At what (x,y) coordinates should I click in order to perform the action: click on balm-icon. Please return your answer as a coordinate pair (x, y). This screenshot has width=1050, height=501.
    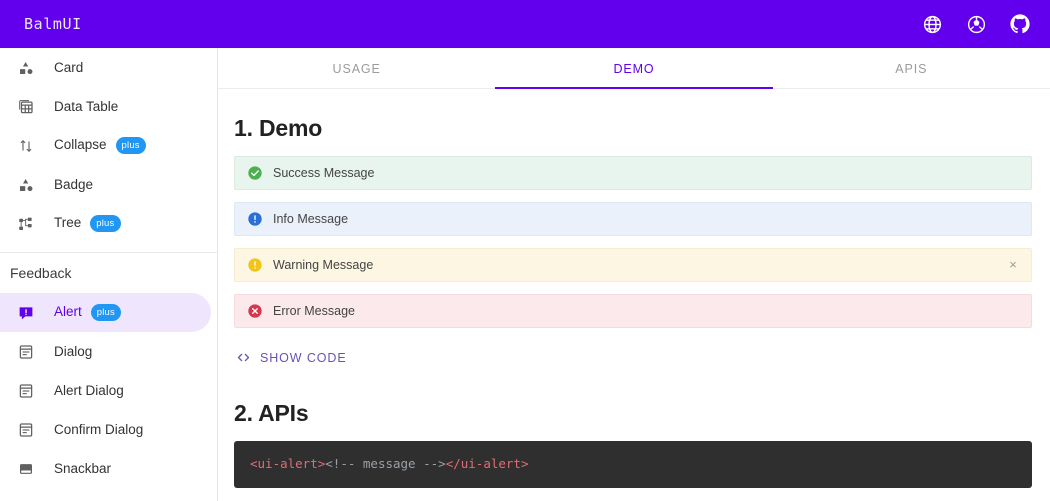
    Looking at the image, I should click on (976, 24).